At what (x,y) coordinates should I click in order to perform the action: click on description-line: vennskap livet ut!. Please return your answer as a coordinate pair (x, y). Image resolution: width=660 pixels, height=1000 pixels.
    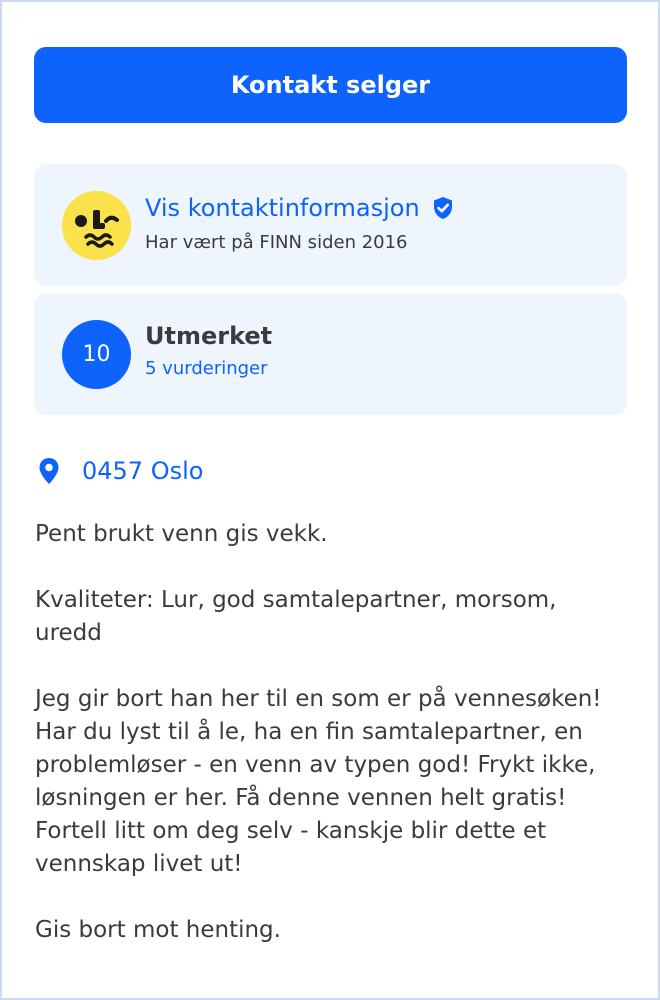
    Looking at the image, I should click on (139, 864).